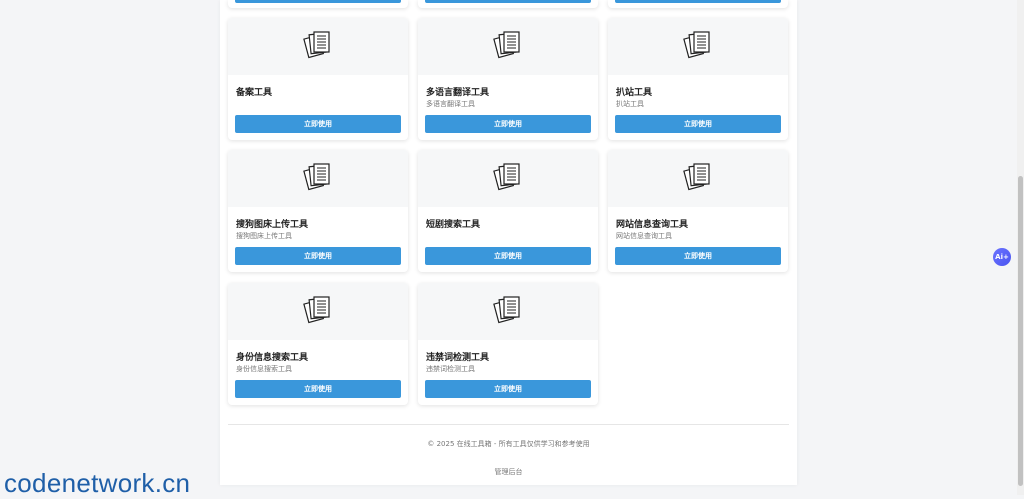 The width and height of the screenshot is (1024, 499). What do you see at coordinates (698, 211) in the screenshot?
I see `tool-card: 网站信息查询工具 网站信息查询工具 立即使用` at bounding box center [698, 211].